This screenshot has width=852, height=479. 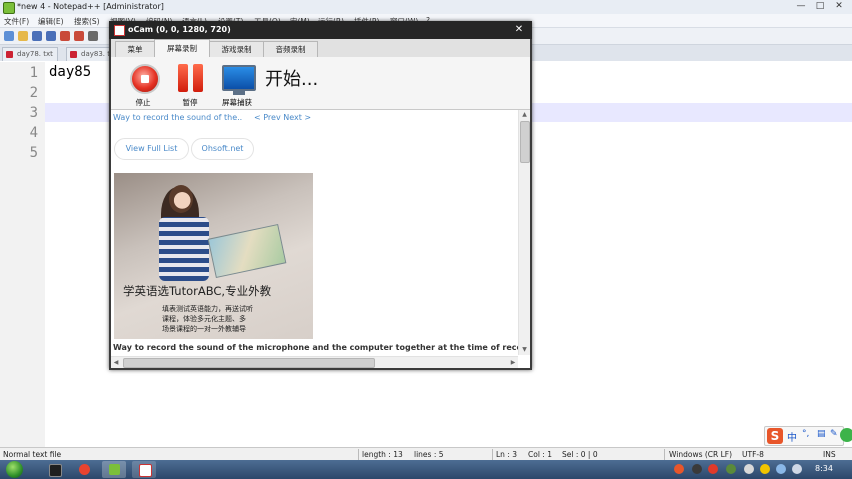 I want to click on ime-keyboard-icon: ▤, so click(x=821, y=434).